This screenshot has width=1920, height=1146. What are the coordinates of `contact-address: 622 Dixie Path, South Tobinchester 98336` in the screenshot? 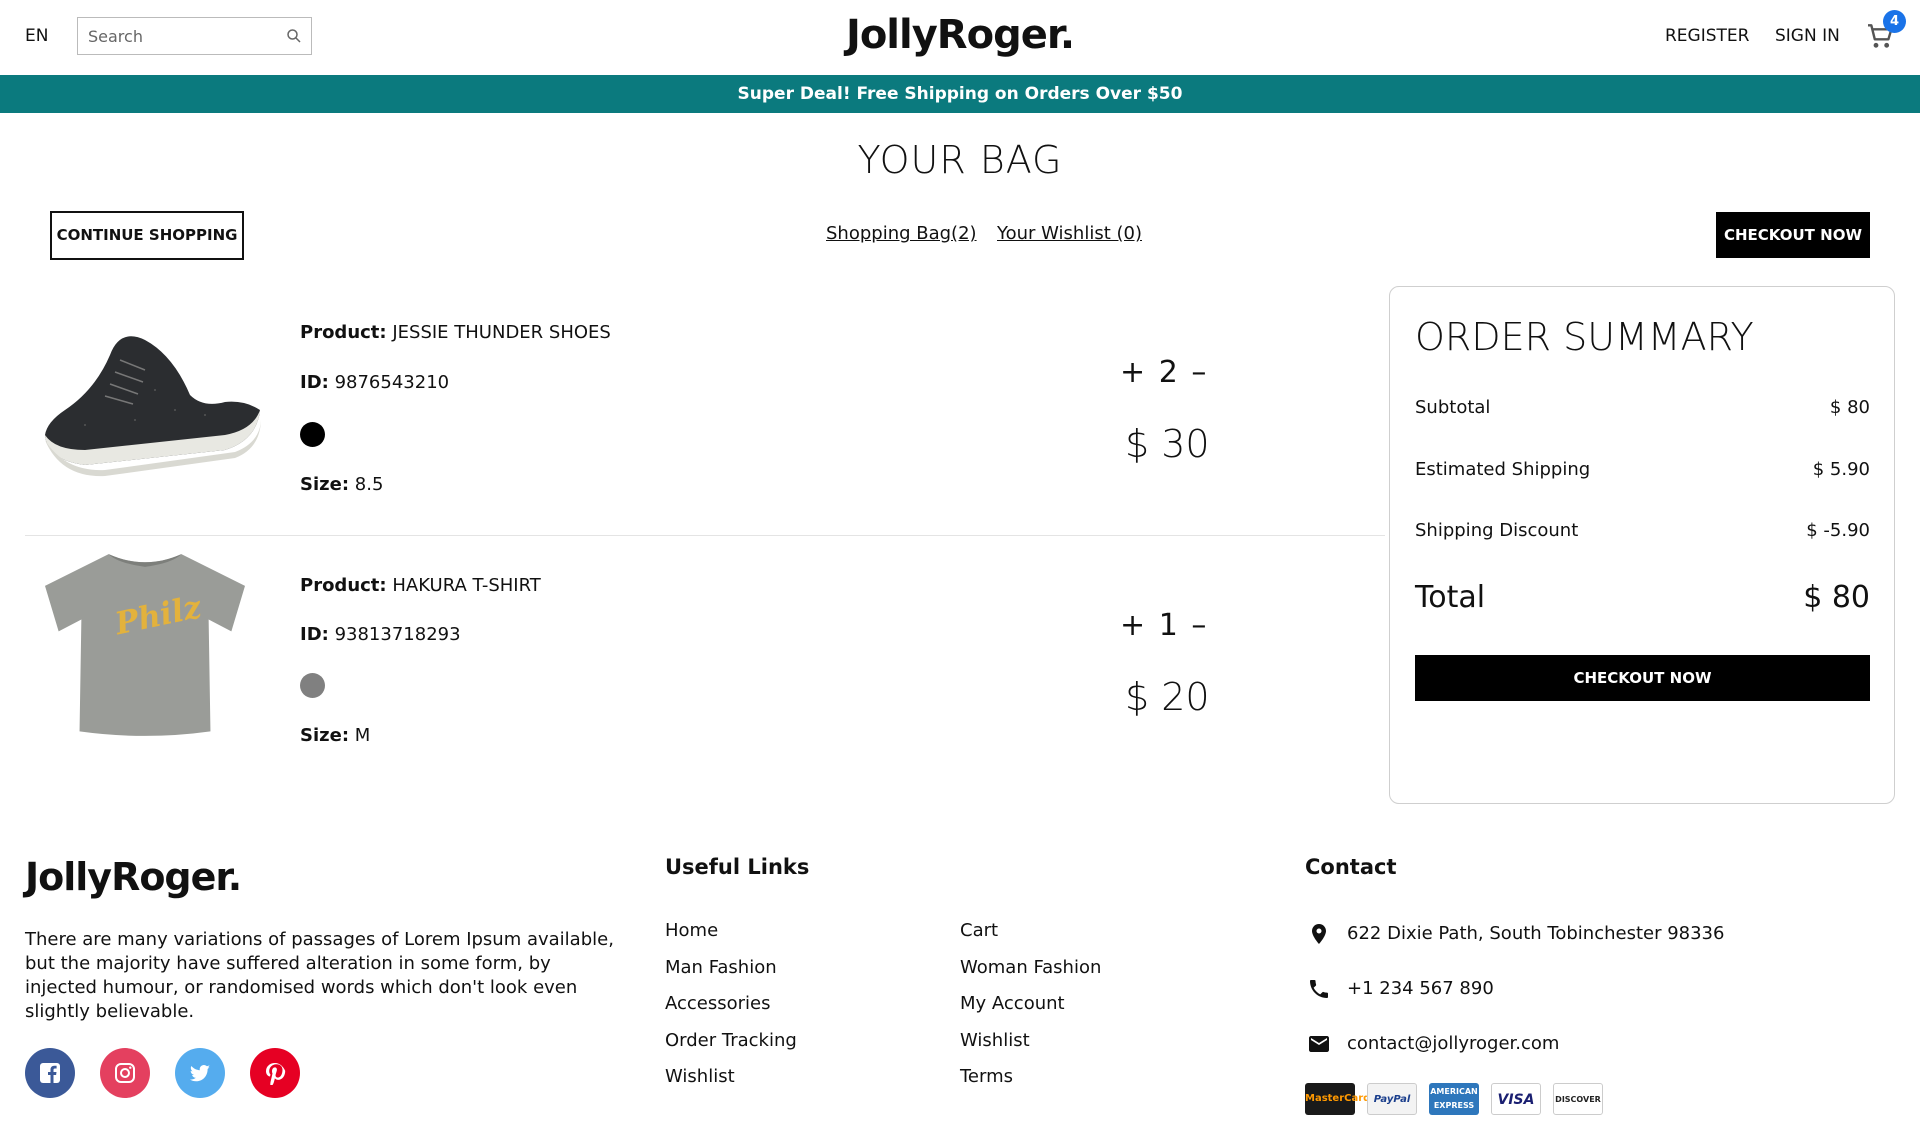 It's located at (1536, 933).